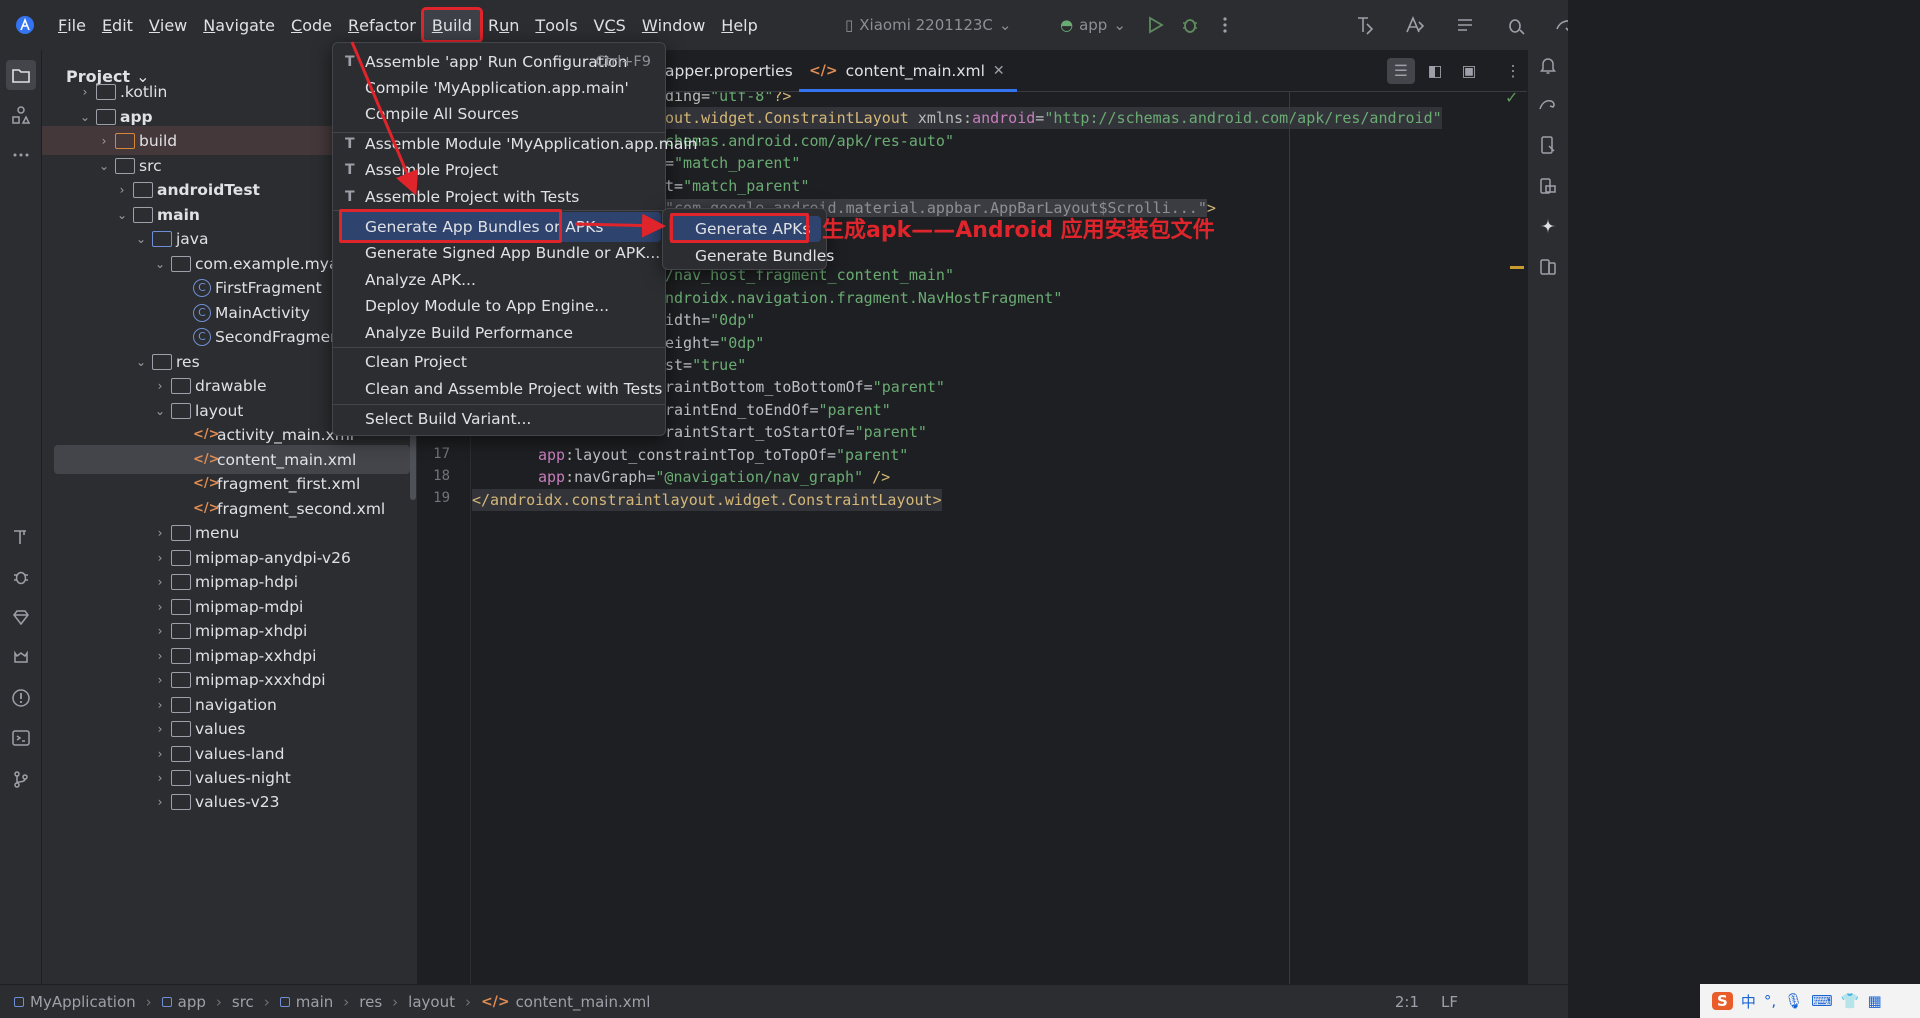 Image resolution: width=1920 pixels, height=1018 pixels. Describe the element at coordinates (21, 517) in the screenshot. I see `left-tool-strip` at that location.